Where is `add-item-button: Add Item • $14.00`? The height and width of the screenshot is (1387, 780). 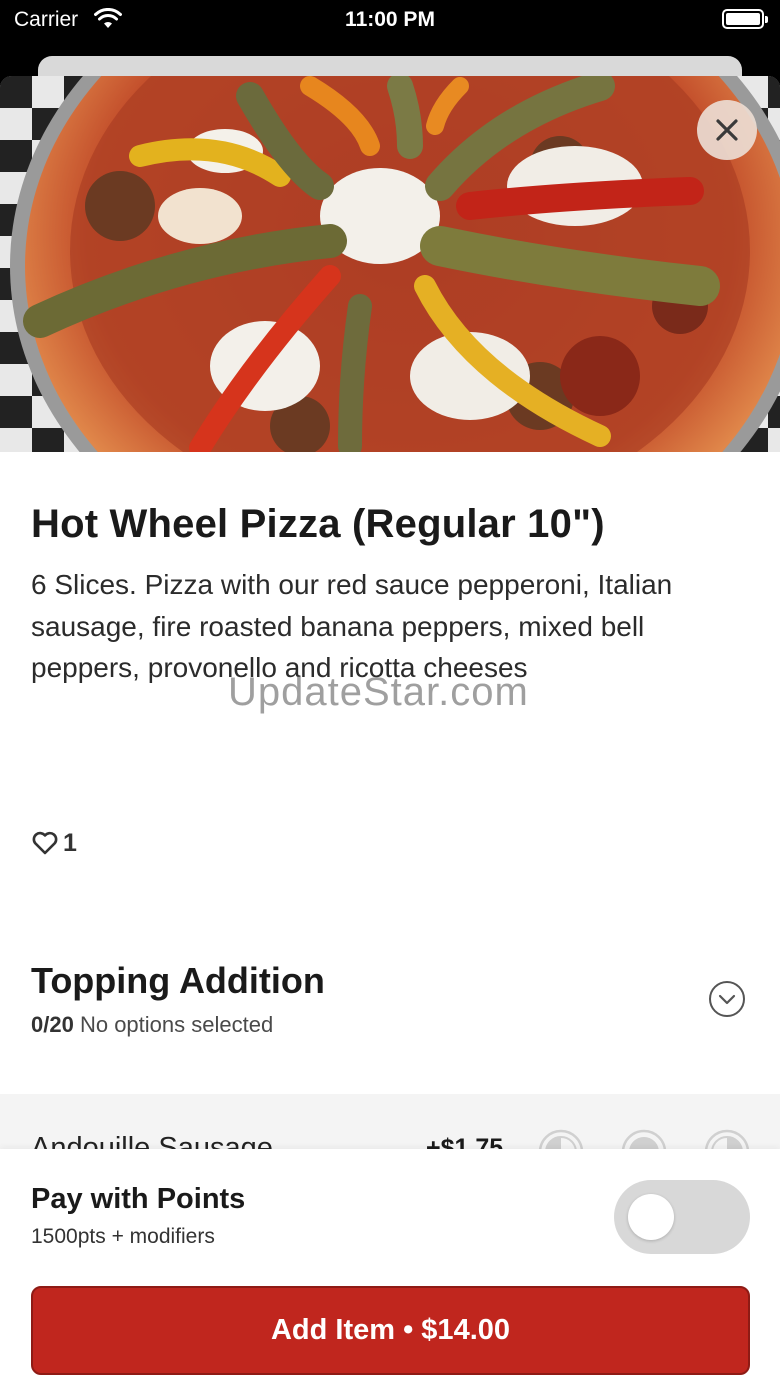 add-item-button: Add Item • $14.00 is located at coordinates (390, 1330).